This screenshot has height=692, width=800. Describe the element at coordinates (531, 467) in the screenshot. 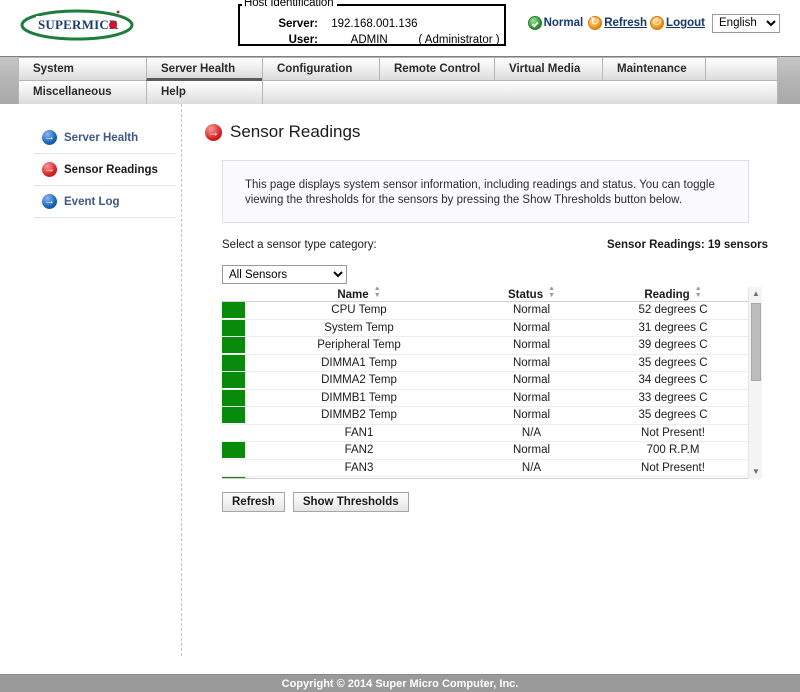

I see `cell-sensor-status: N/A` at that location.